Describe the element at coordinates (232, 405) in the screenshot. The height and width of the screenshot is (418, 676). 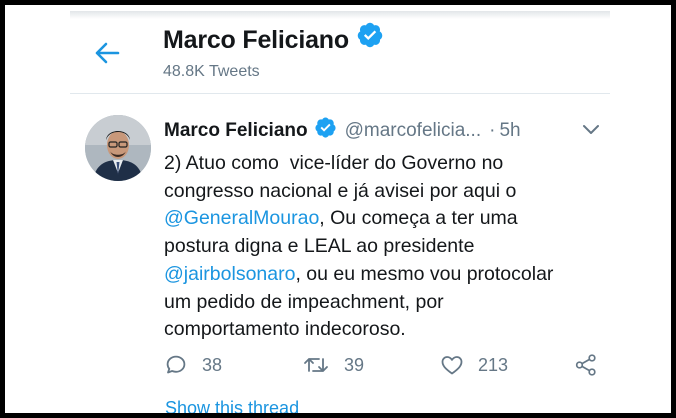
I see `show-thread-link: Show this thread` at that location.